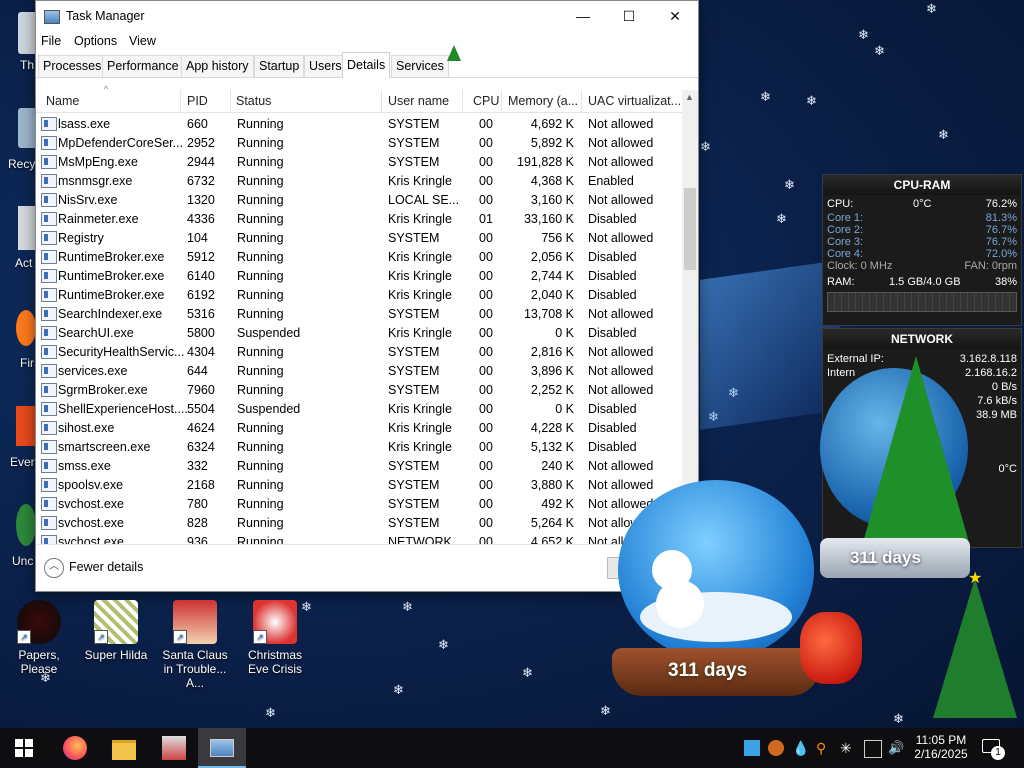  I want to click on network-icon, so click(873, 749).